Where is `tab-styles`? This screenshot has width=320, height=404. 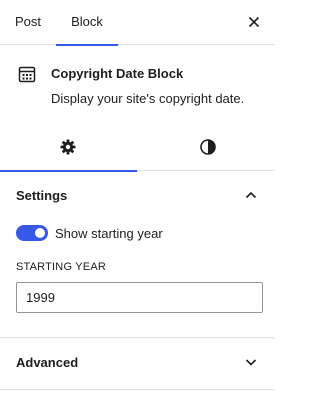
tab-styles is located at coordinates (206, 148).